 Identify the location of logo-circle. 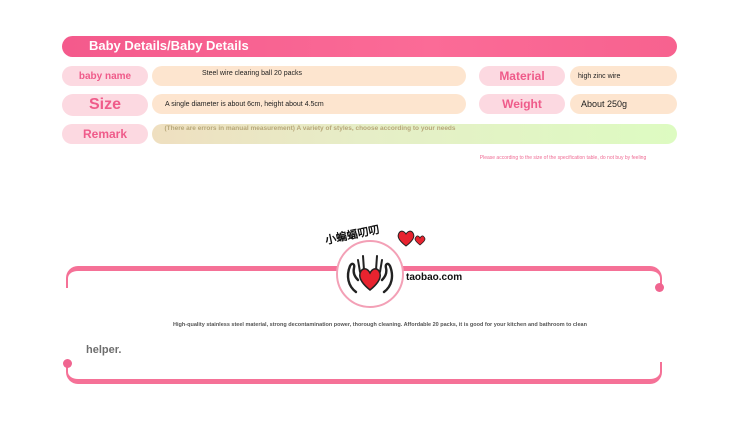
(370, 274).